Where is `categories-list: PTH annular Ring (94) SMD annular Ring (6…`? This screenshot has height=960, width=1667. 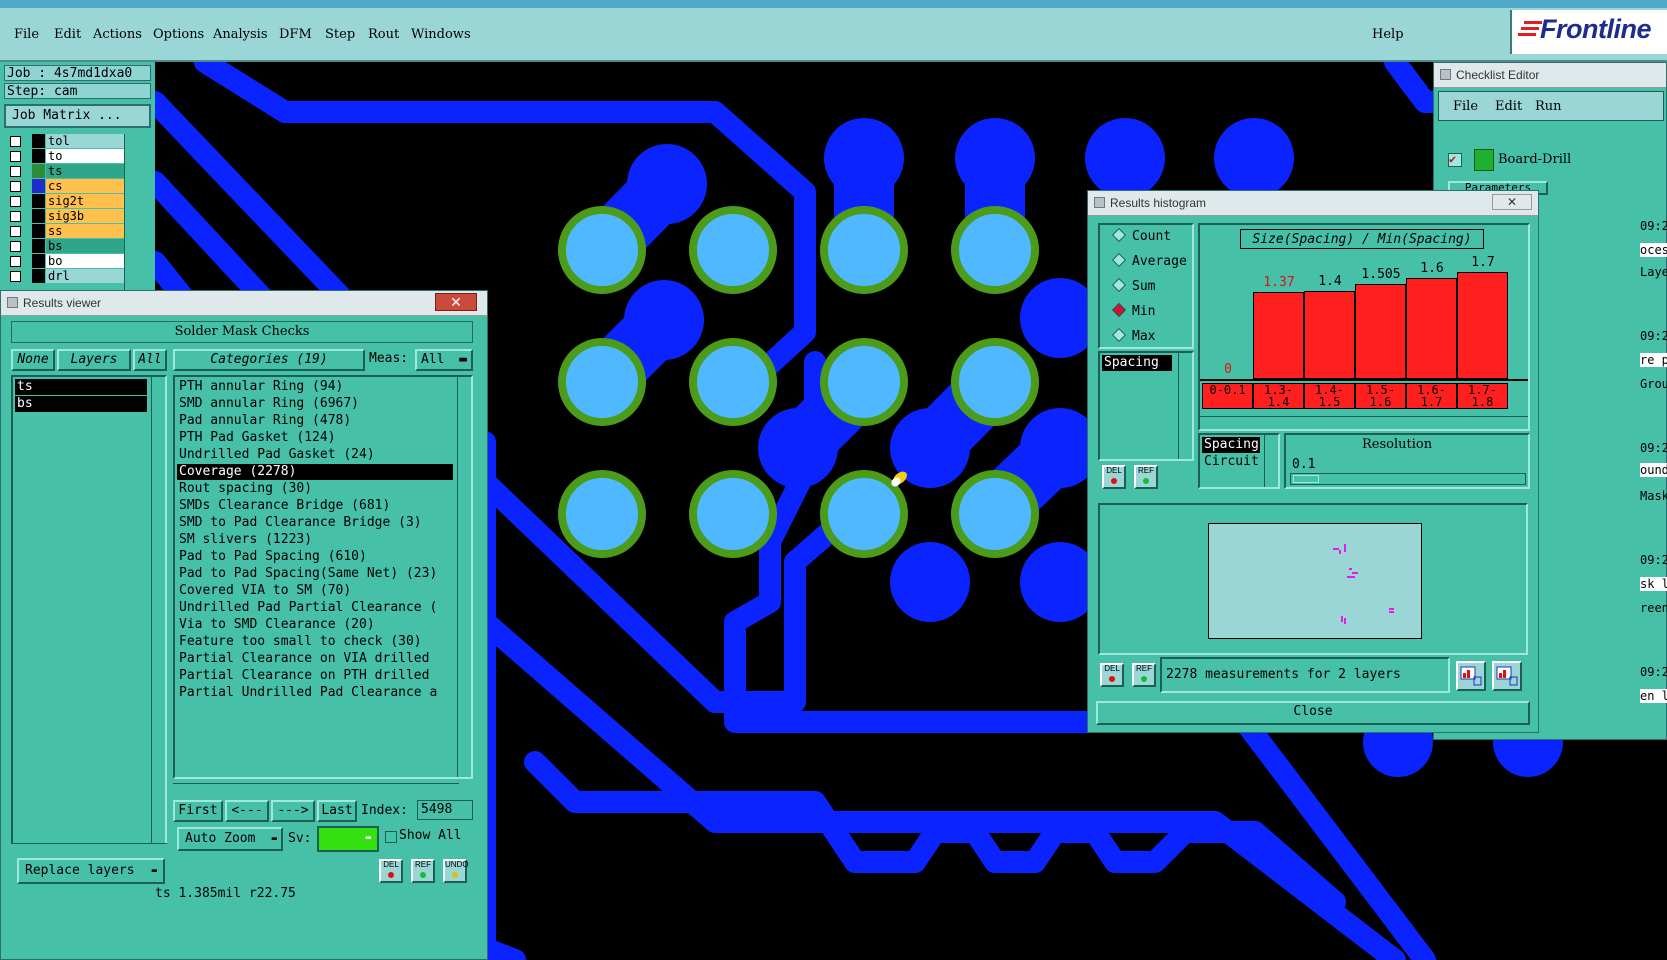
categories-list: PTH annular Ring (94) SMD annular Ring (6… is located at coordinates (323, 577).